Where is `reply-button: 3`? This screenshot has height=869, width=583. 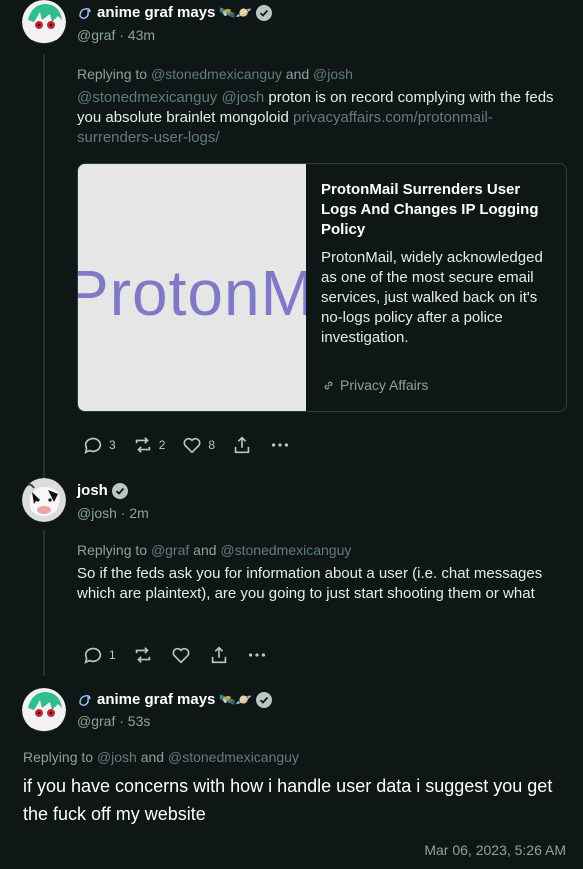
reply-button: 3 is located at coordinates (99, 445).